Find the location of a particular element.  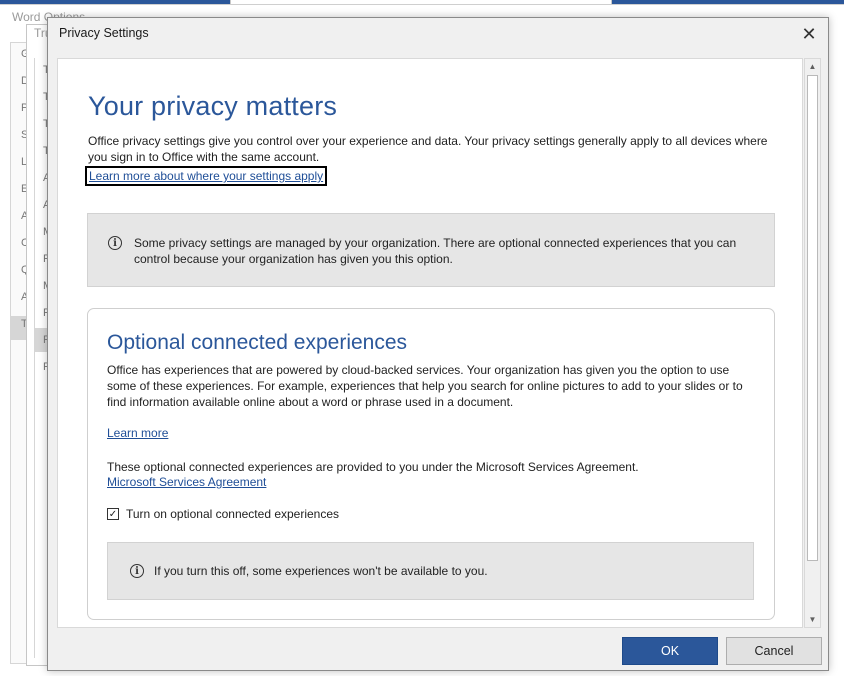

optional-experiences-checkbox-row: ✓ Turn on optional connected experiences is located at coordinates (223, 514).